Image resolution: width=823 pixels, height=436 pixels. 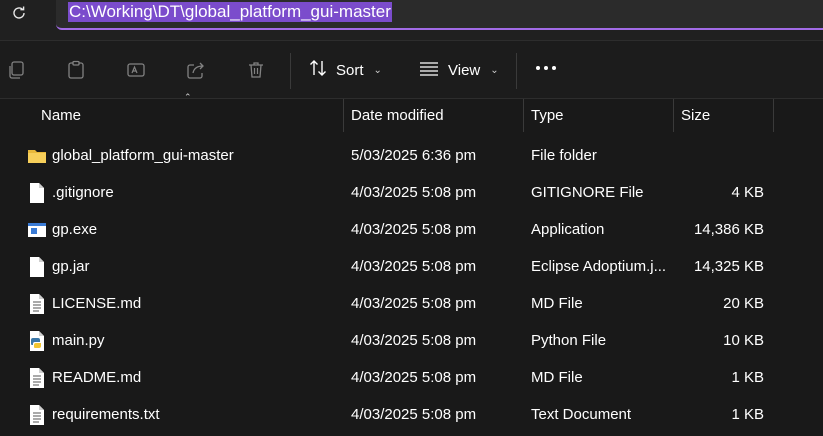 I want to click on rename-icon, so click(x=136, y=70).